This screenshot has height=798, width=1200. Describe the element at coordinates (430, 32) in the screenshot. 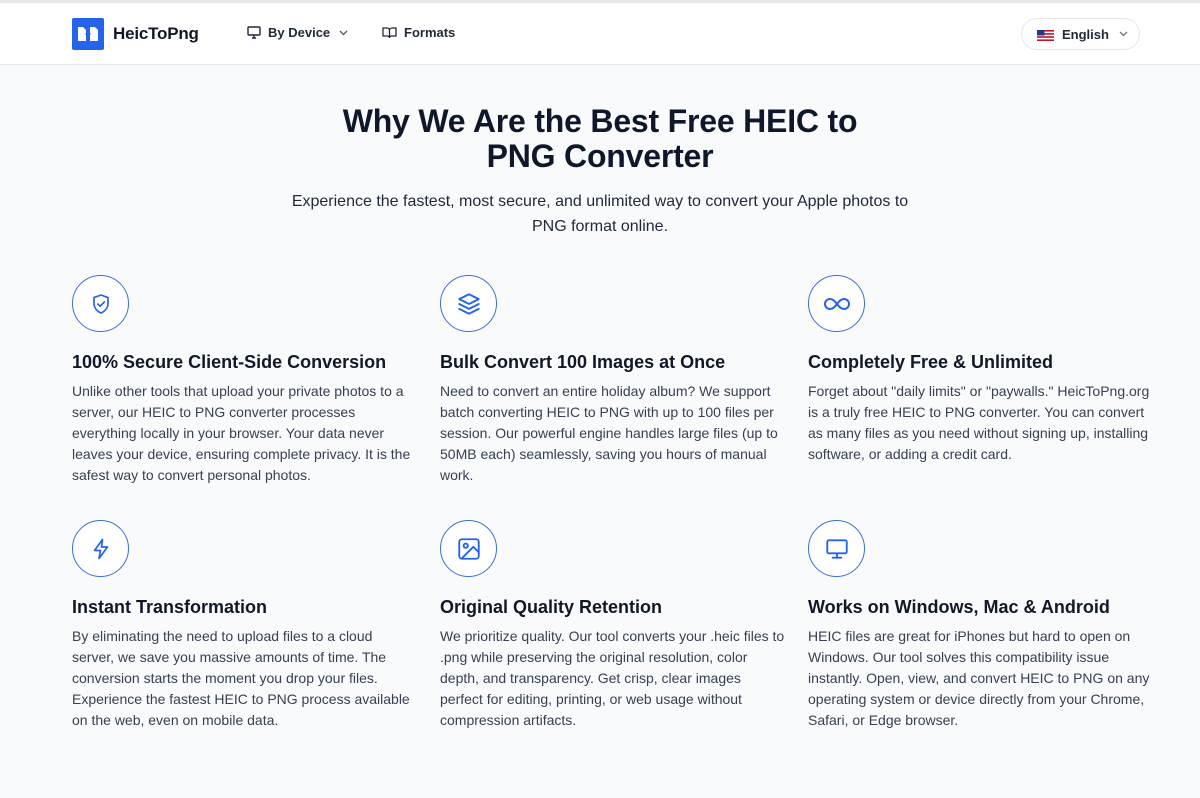

I see `nav-formats-label: Formats` at that location.